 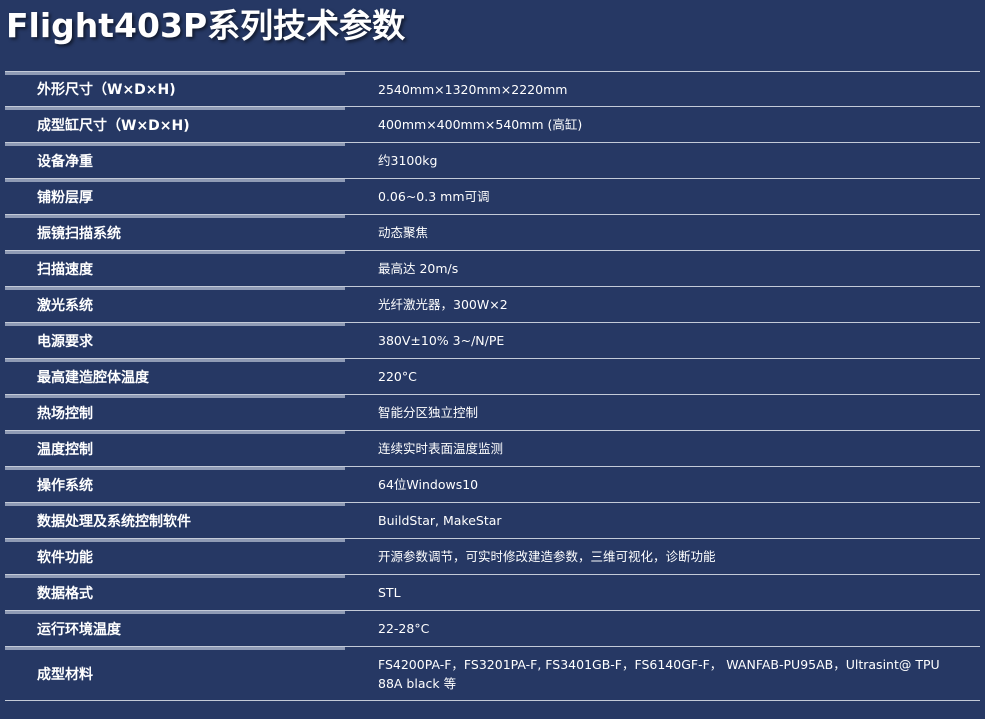 I want to click on spec-value: 380V±10% 3~/N/PE, so click(x=441, y=340).